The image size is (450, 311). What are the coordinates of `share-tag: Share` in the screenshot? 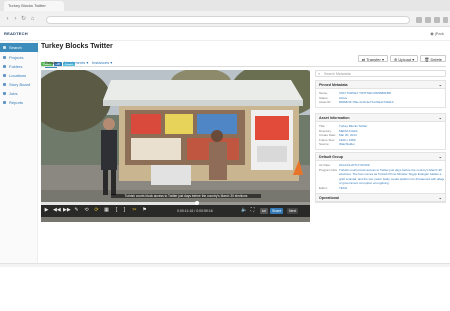 It's located at (277, 211).